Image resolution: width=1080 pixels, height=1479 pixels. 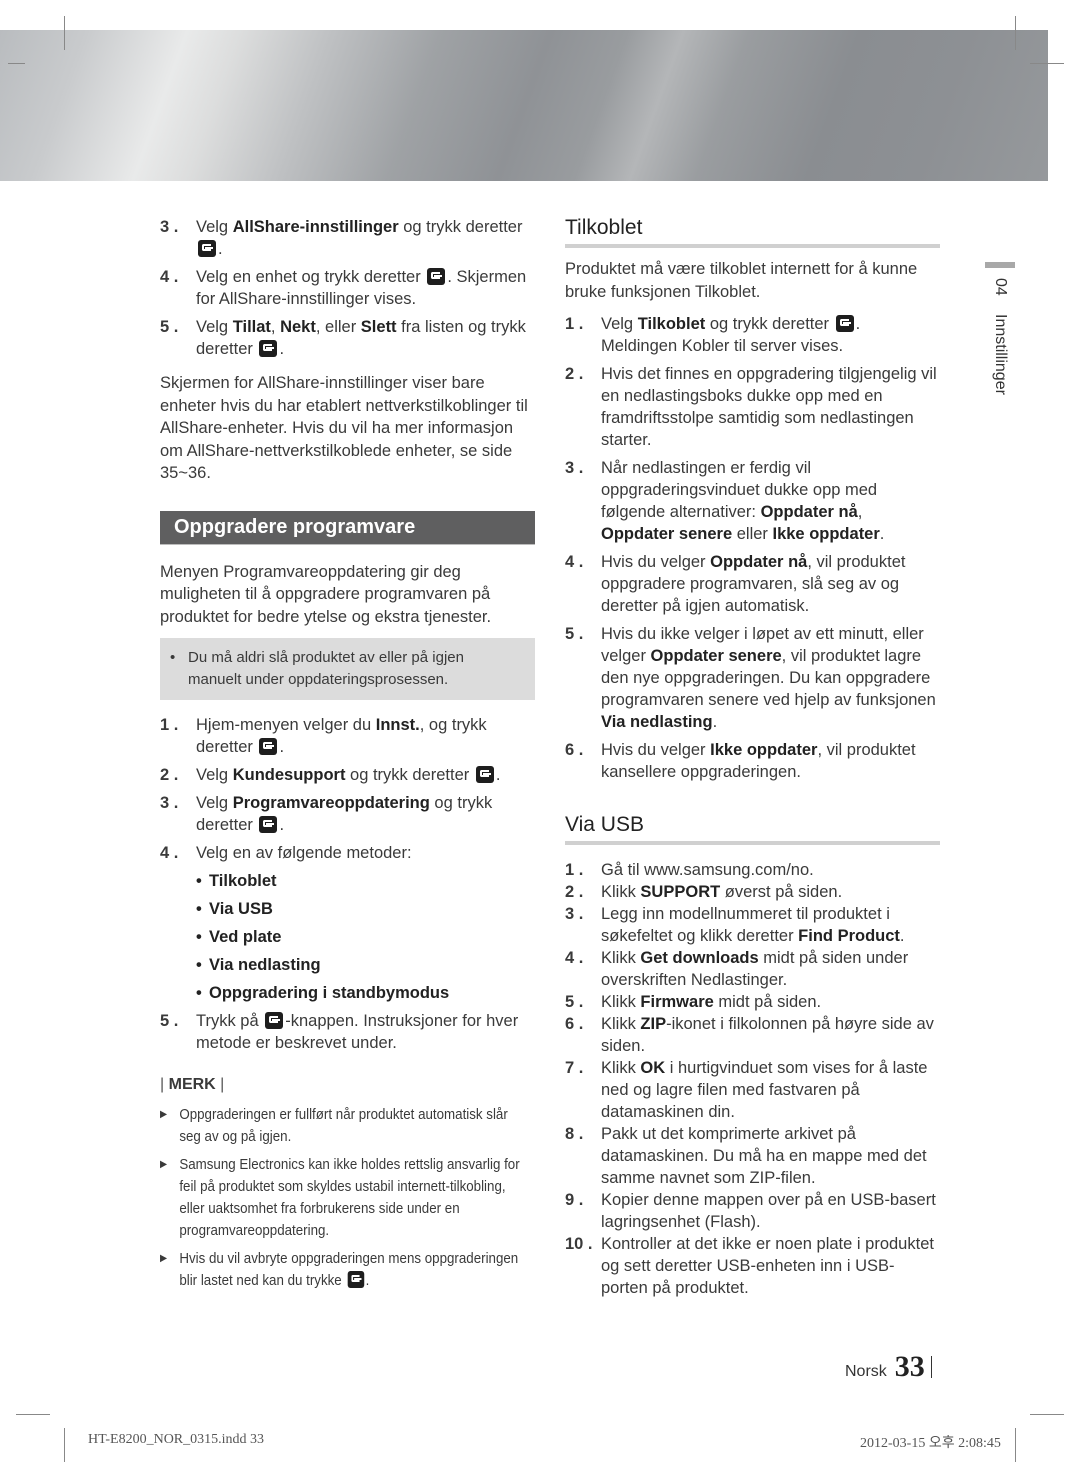 I want to click on ui-term: Find Product, so click(x=849, y=936).